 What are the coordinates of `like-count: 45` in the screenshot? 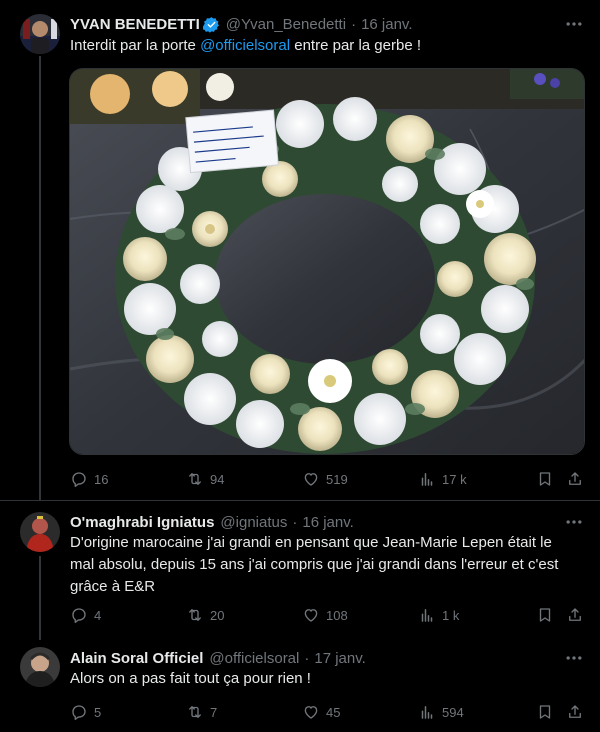 It's located at (333, 712).